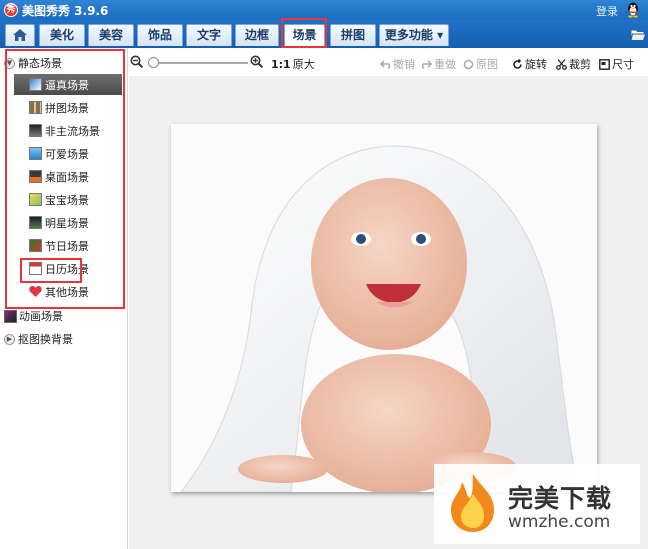 Image resolution: width=648 pixels, height=549 pixels. Describe the element at coordinates (153, 62) in the screenshot. I see `zoom-slider-thumb` at that location.